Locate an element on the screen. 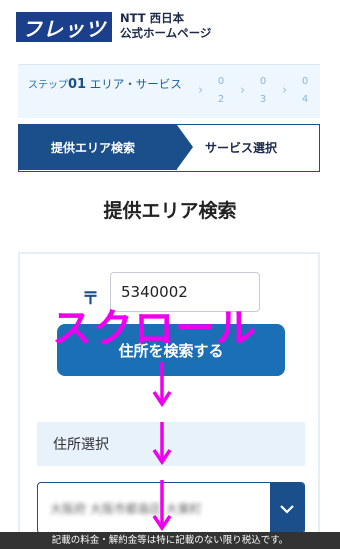 This screenshot has height=549, width=340. company-name: NTT 西日本 公式ホームページ is located at coordinates (165, 26).